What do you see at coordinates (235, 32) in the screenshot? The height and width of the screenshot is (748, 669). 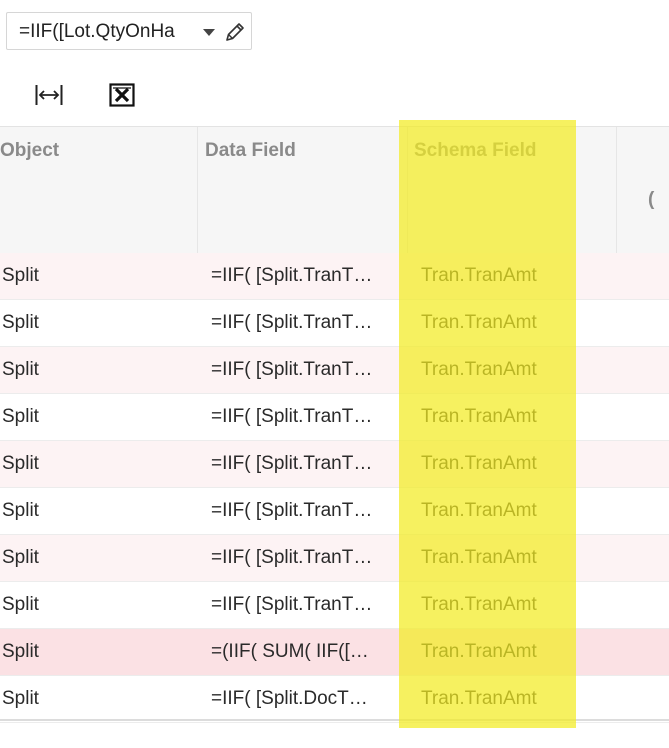 I see `pencil-icon` at bounding box center [235, 32].